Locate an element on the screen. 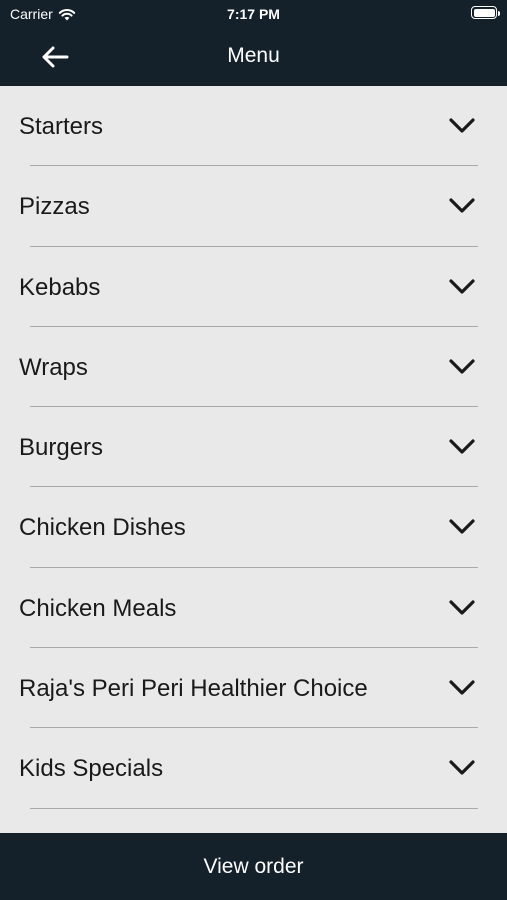  menu-category-pizzas: Pizzas is located at coordinates (253, 206).